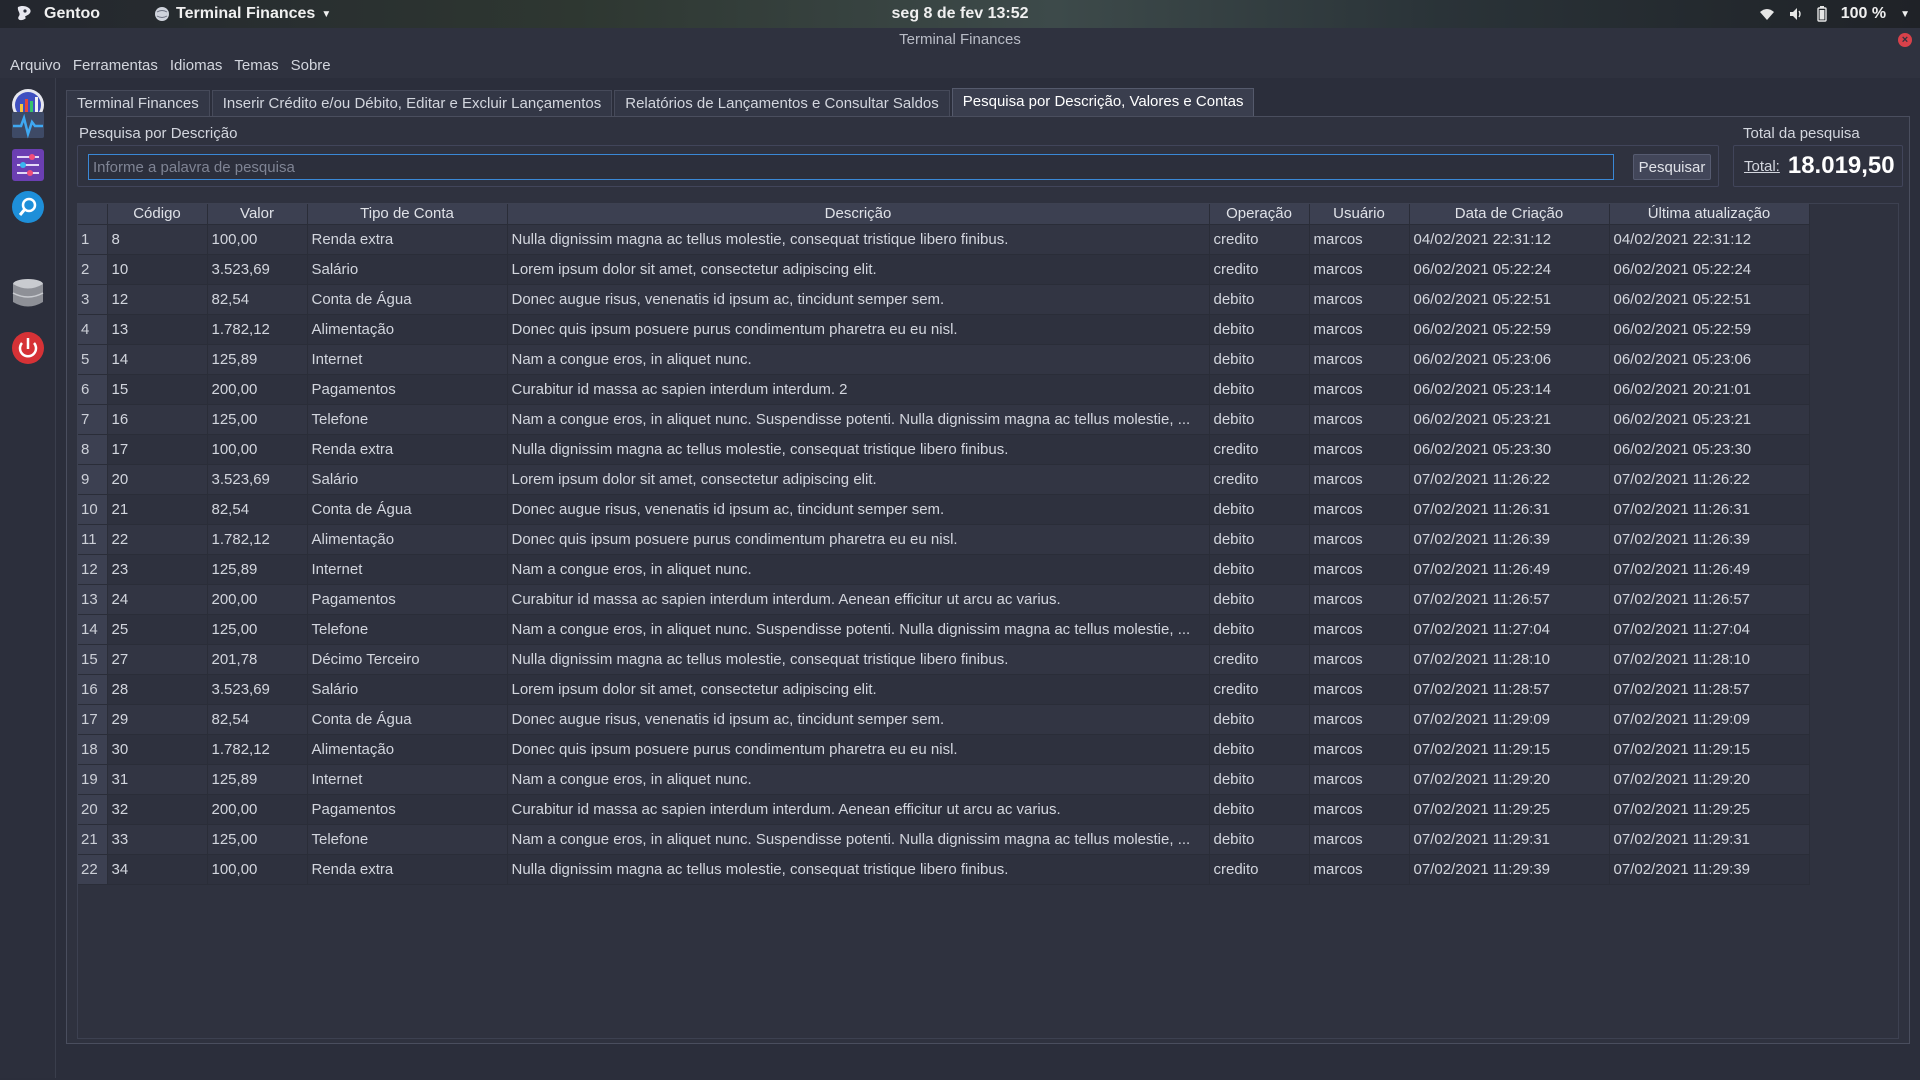 The image size is (1920, 1080). Describe the element at coordinates (157, 389) in the screenshot. I see `table-cell: 15` at that location.